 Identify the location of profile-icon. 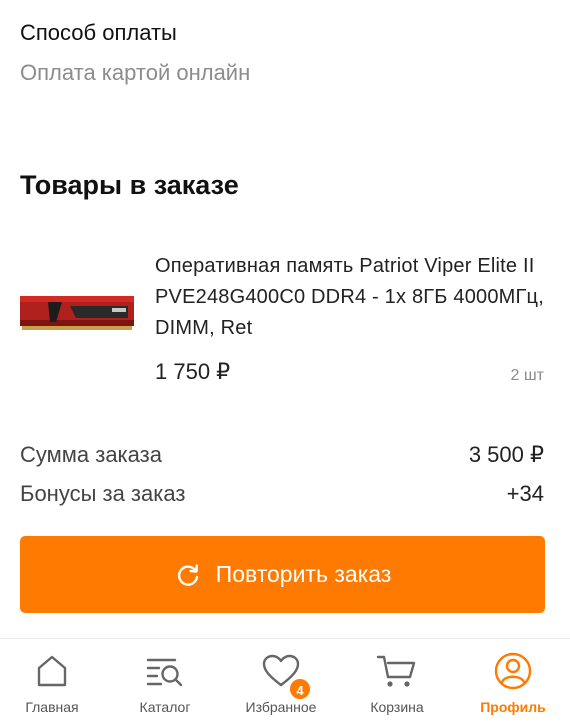
(513, 671).